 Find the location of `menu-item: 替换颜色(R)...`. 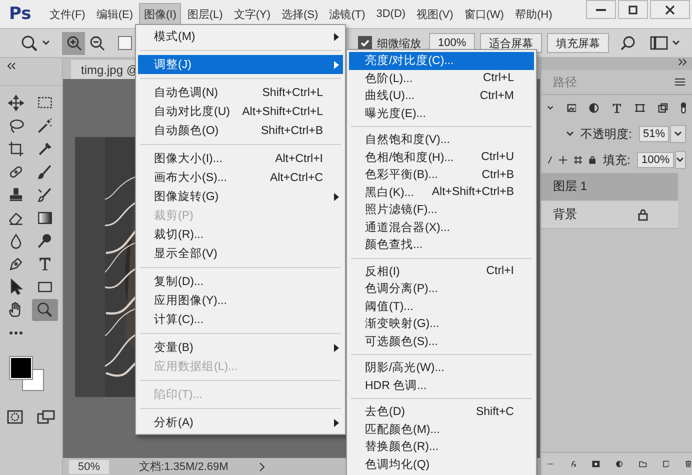

menu-item: 替换颜色(R)... is located at coordinates (441, 447).